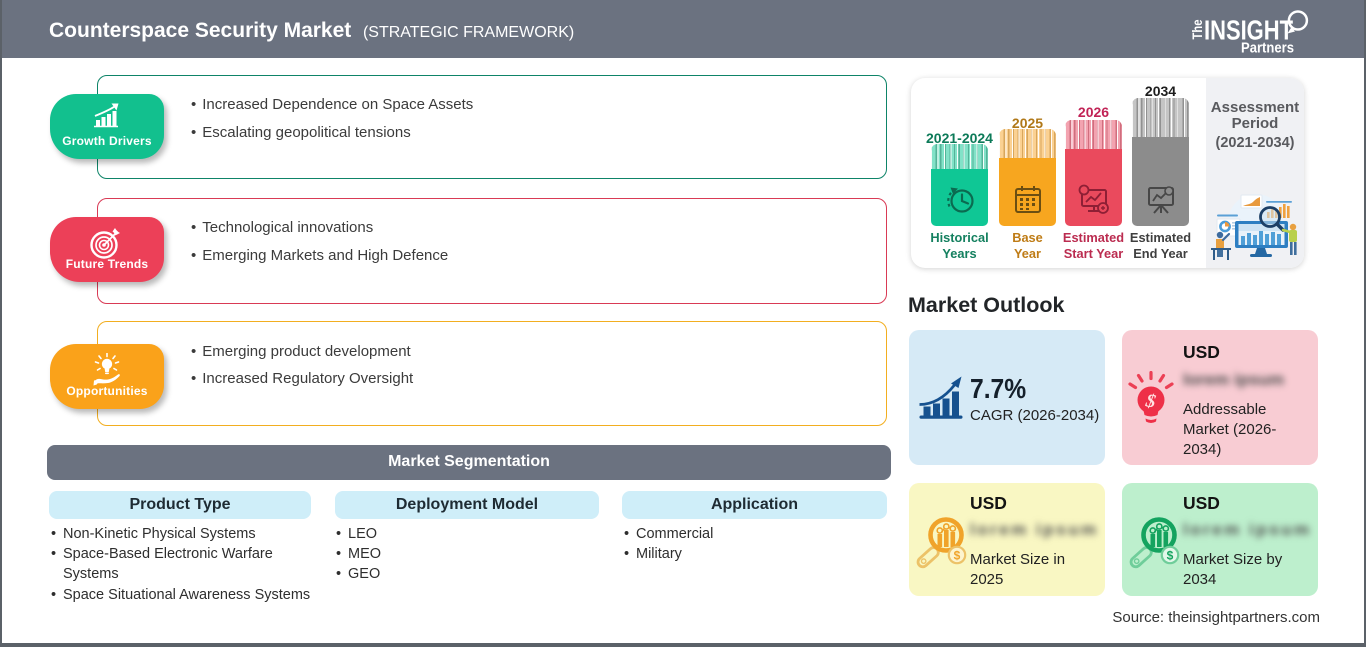  Describe the element at coordinates (1267, 48) in the screenshot. I see `svg-text: Partners` at that location.